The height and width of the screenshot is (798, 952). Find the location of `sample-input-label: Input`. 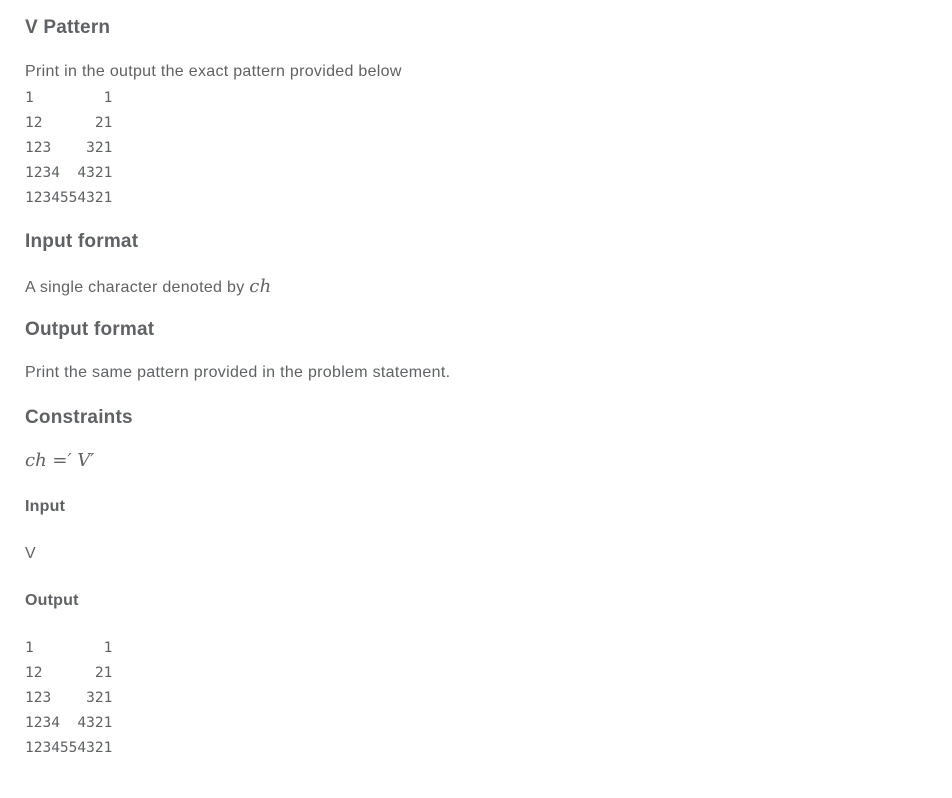

sample-input-label: Input is located at coordinates (45, 506).